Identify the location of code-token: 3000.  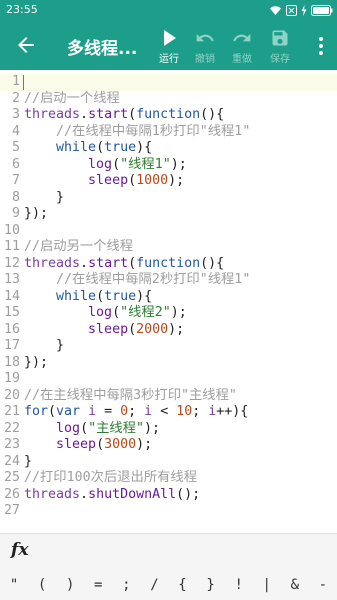
(120, 444).